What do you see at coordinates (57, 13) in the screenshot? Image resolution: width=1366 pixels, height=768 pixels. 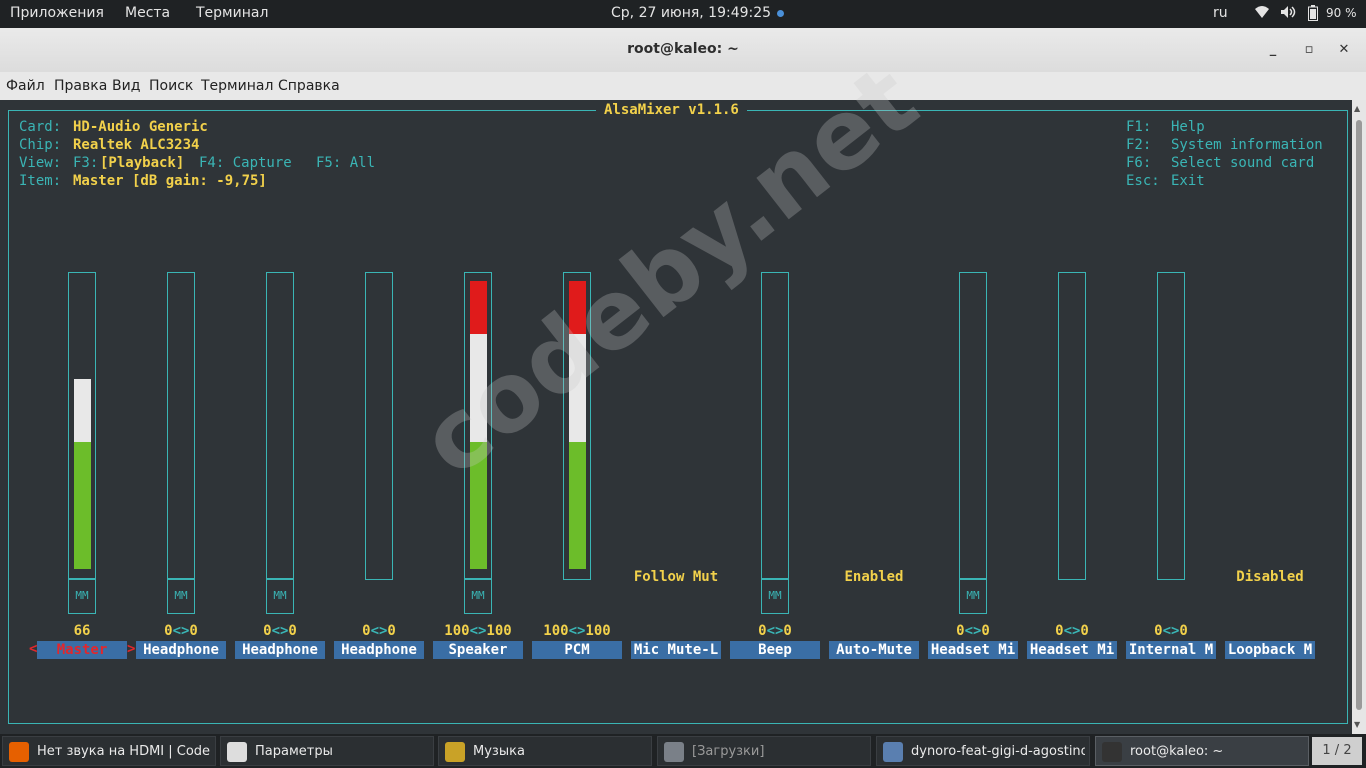 I see `applications-menu: Приложения` at bounding box center [57, 13].